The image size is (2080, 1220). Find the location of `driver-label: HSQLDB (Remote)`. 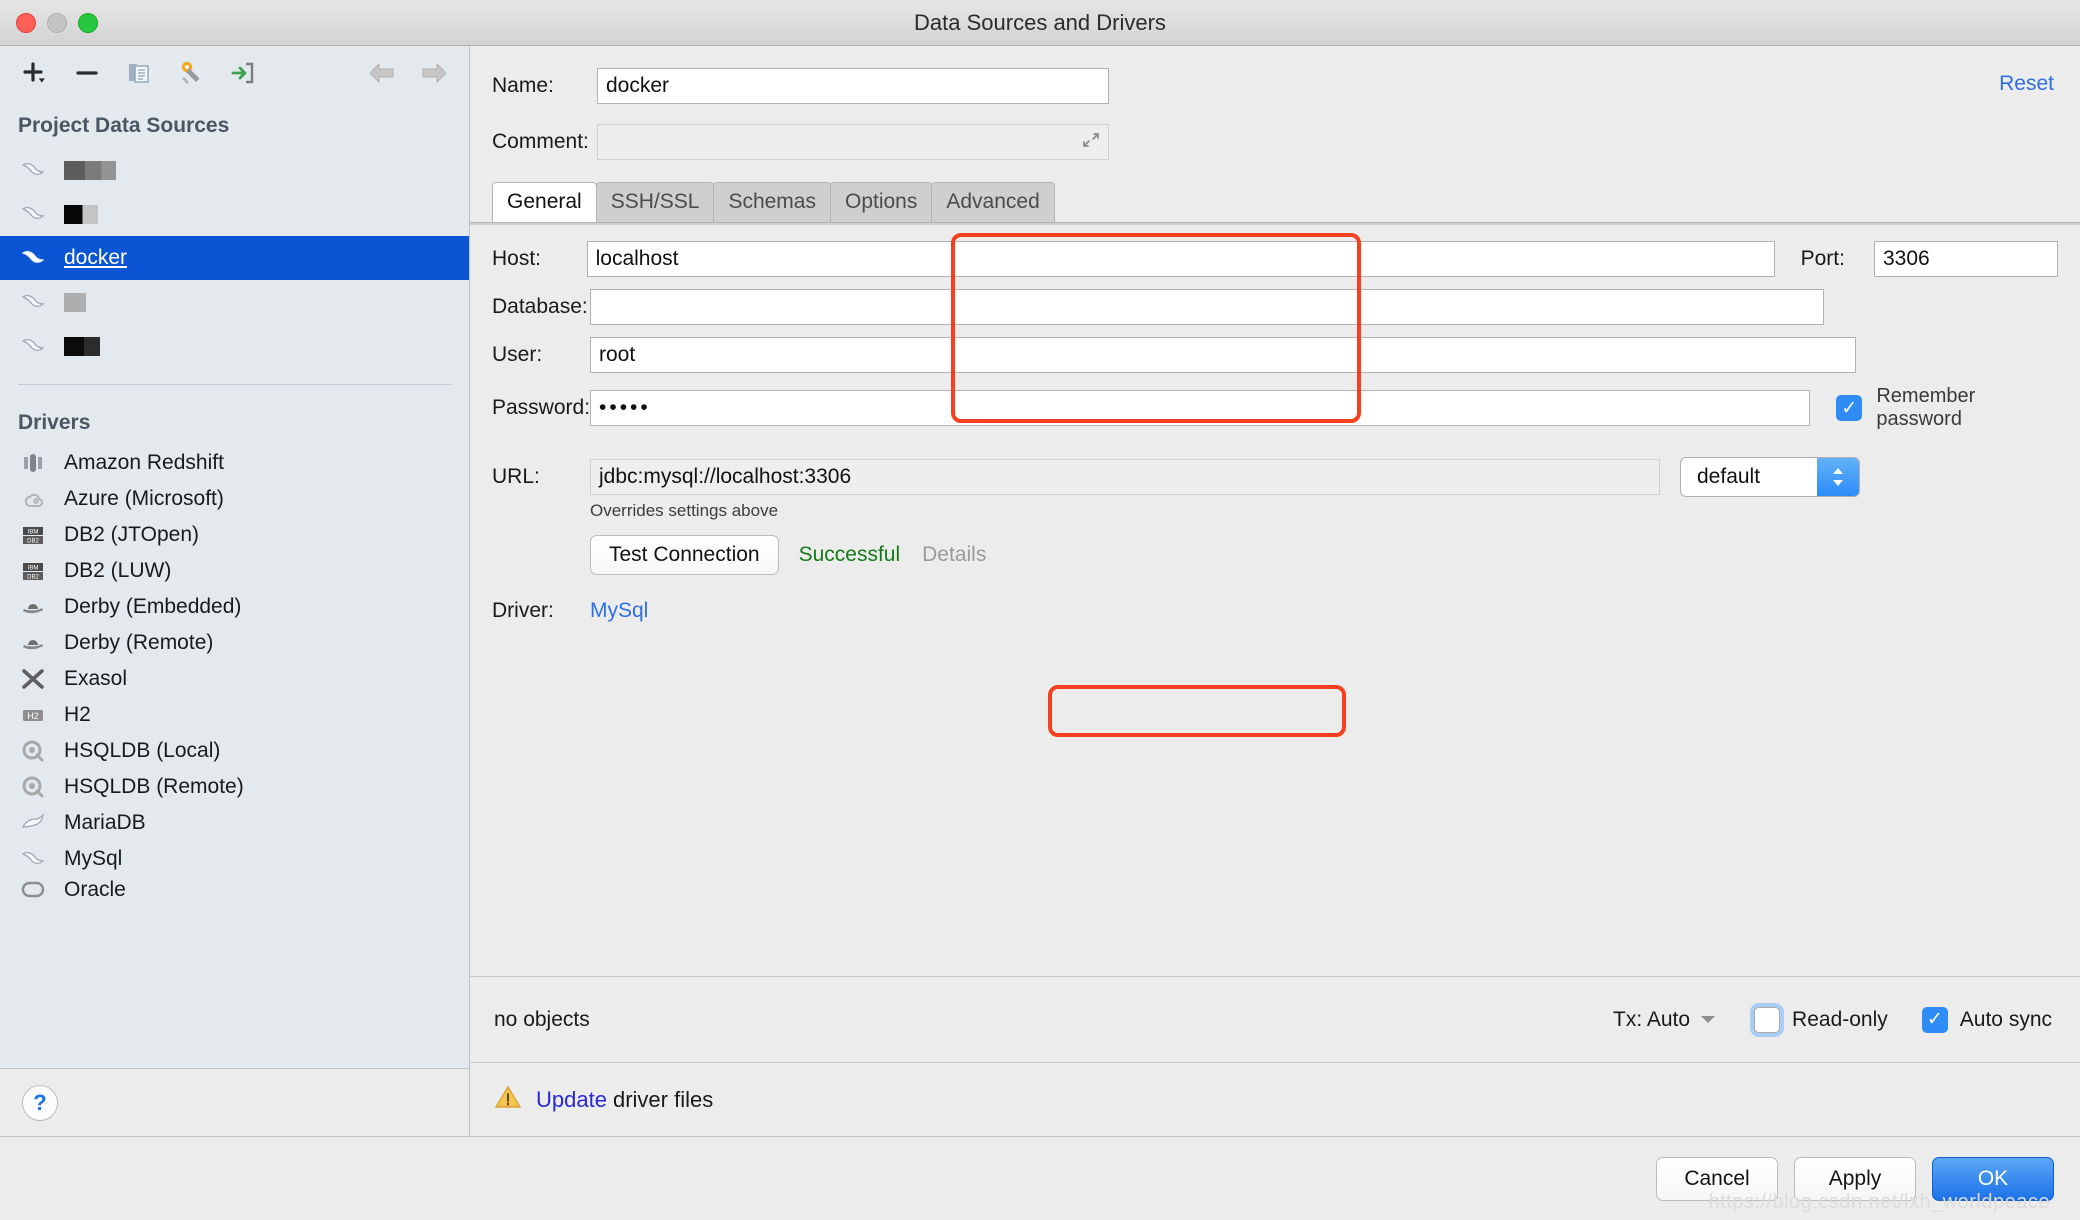

driver-label: HSQLDB (Remote) is located at coordinates (154, 786).